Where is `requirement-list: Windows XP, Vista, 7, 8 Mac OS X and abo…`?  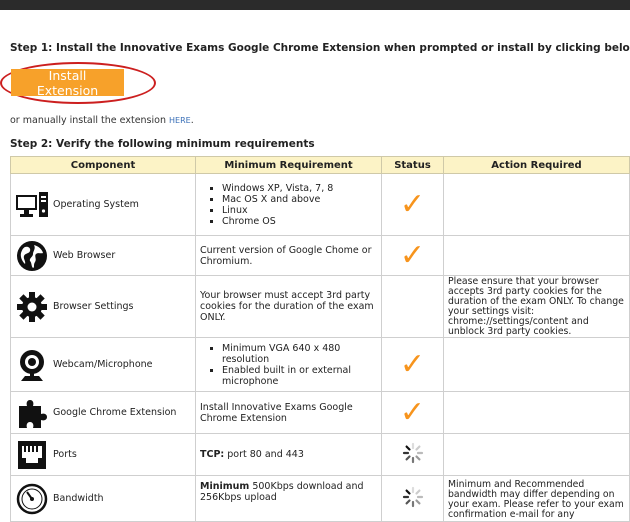
requirement-list: Windows XP, Vista, 7, 8 Mac OS X and abo… is located at coordinates (288, 205).